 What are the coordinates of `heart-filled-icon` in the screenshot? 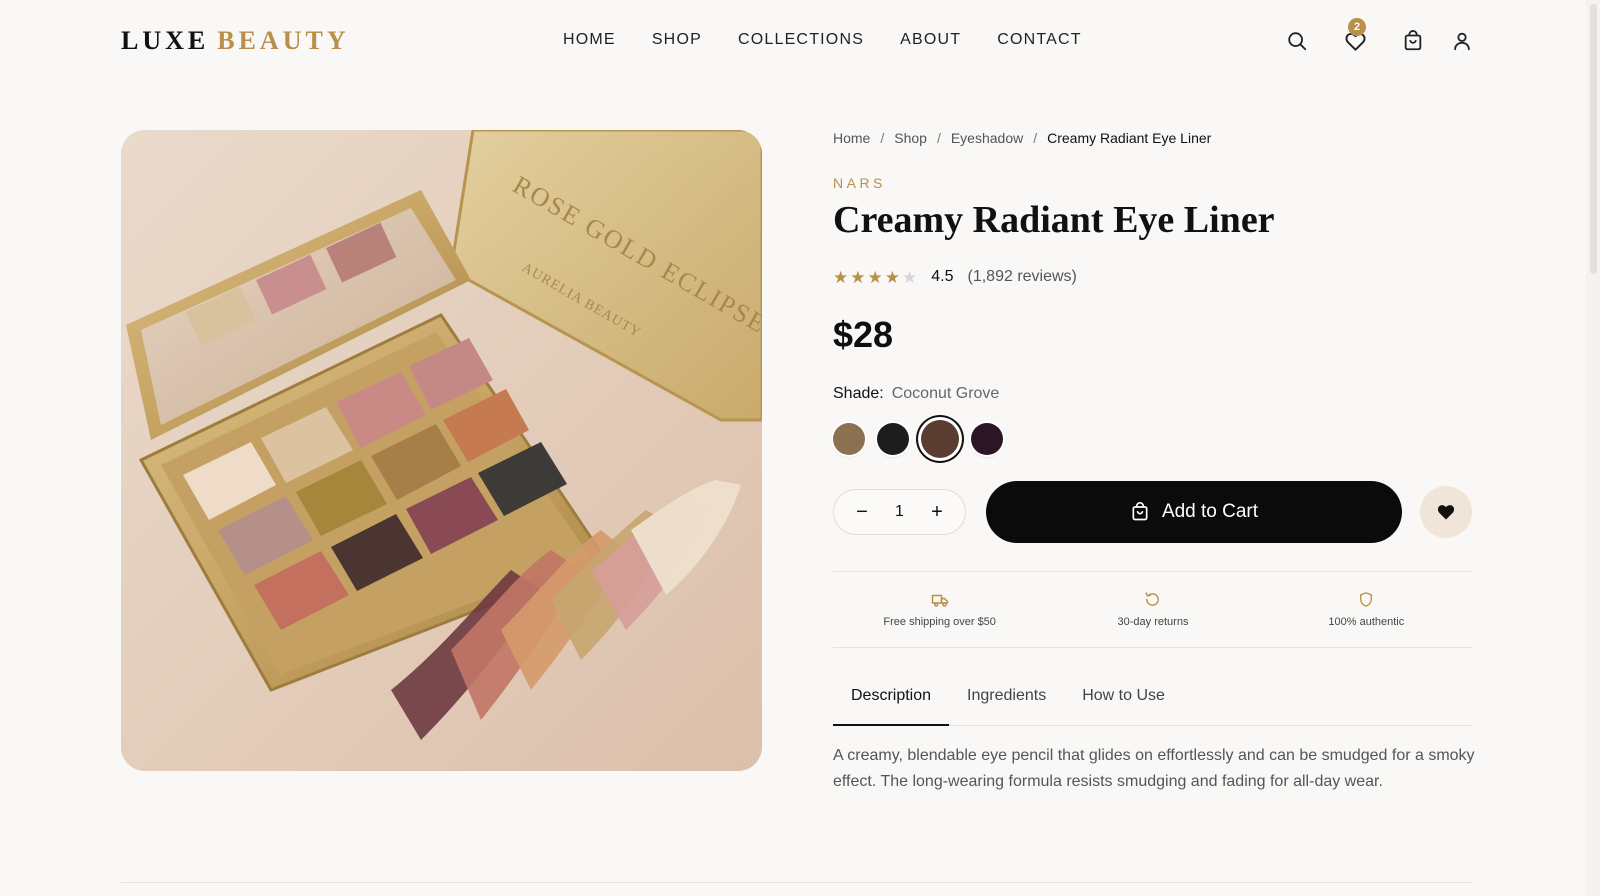 It's located at (1446, 512).